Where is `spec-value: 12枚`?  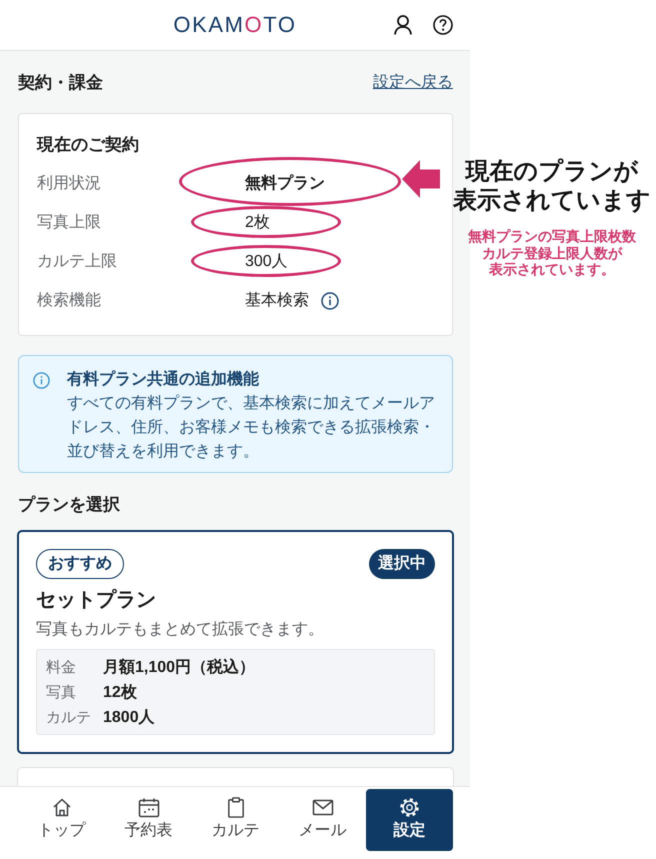 spec-value: 12枚 is located at coordinates (120, 692).